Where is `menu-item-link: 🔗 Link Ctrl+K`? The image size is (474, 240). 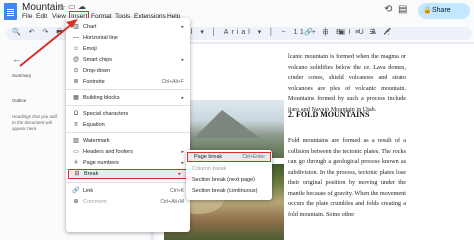 menu-item-link: 🔗 Link Ctrl+K is located at coordinates (128, 191).